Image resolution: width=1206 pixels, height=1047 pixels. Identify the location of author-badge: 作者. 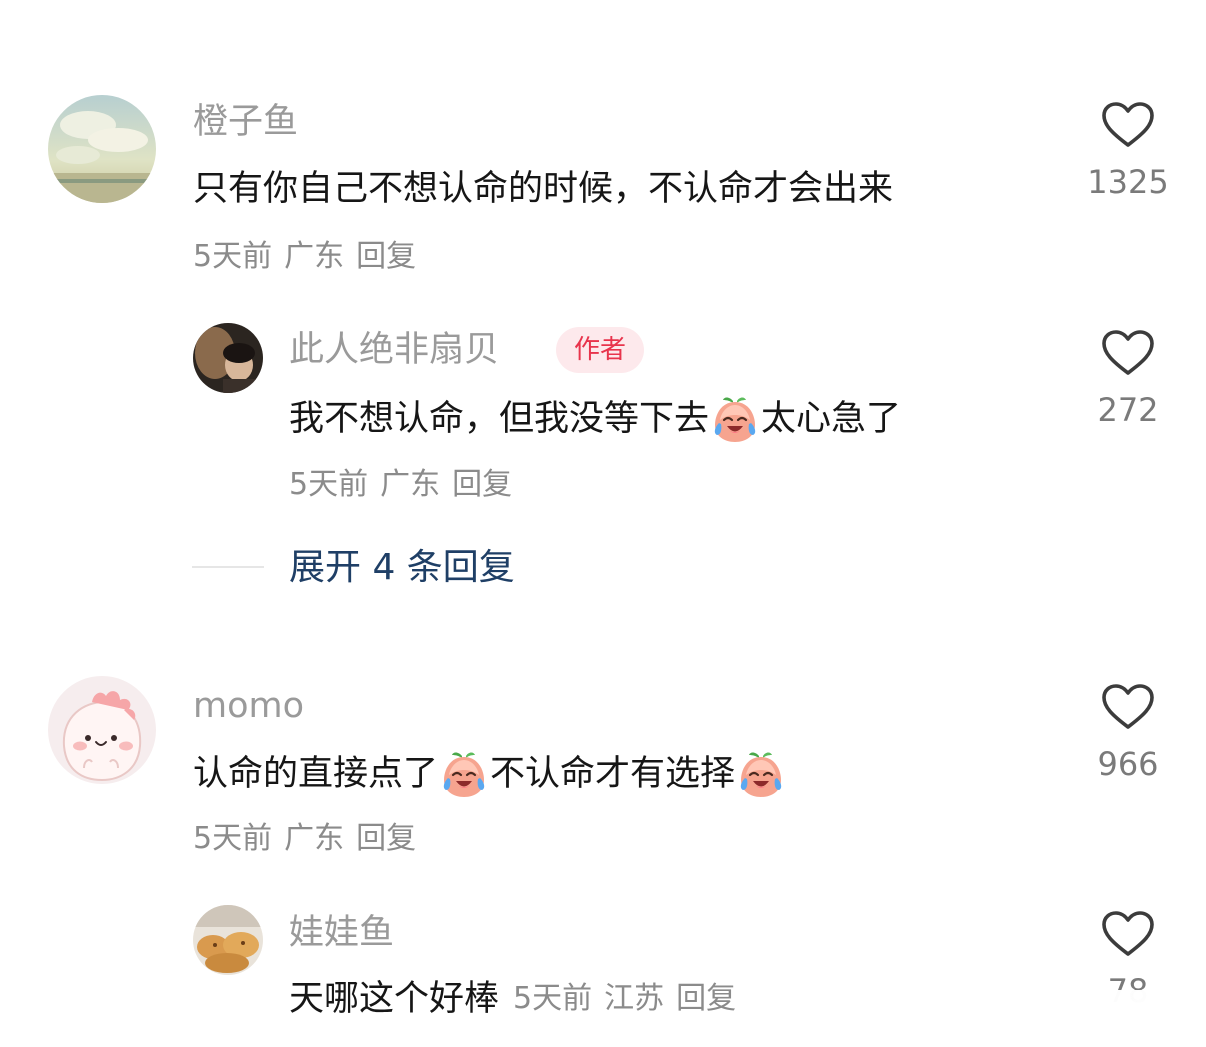
(600, 350).